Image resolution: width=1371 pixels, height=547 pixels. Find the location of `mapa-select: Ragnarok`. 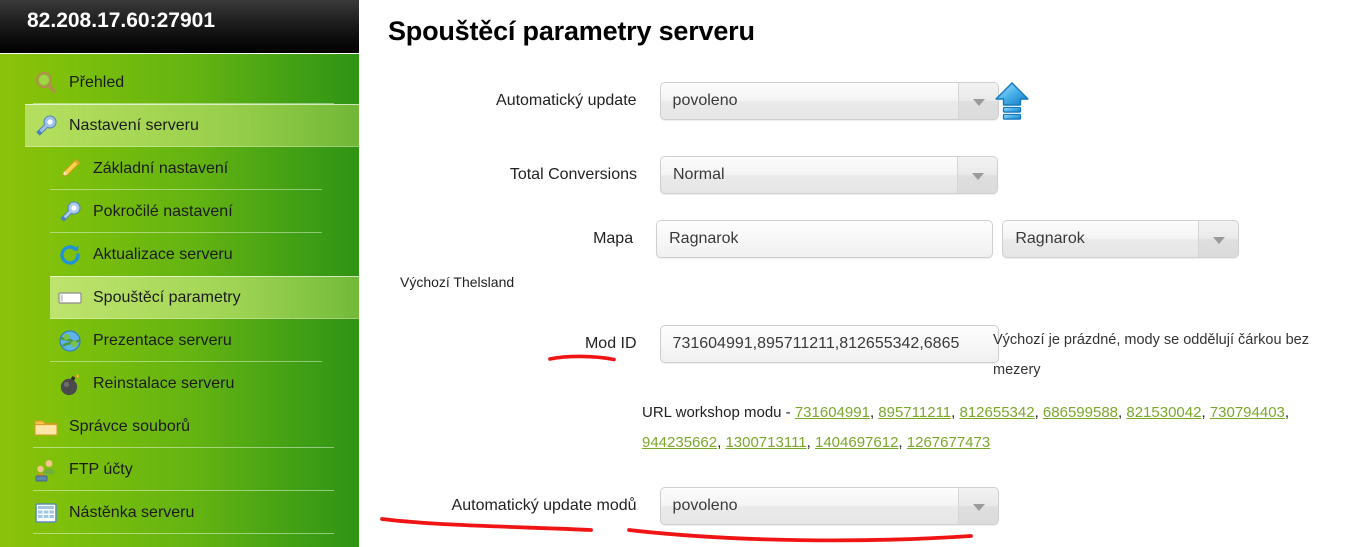

mapa-select: Ragnarok is located at coordinates (1120, 239).